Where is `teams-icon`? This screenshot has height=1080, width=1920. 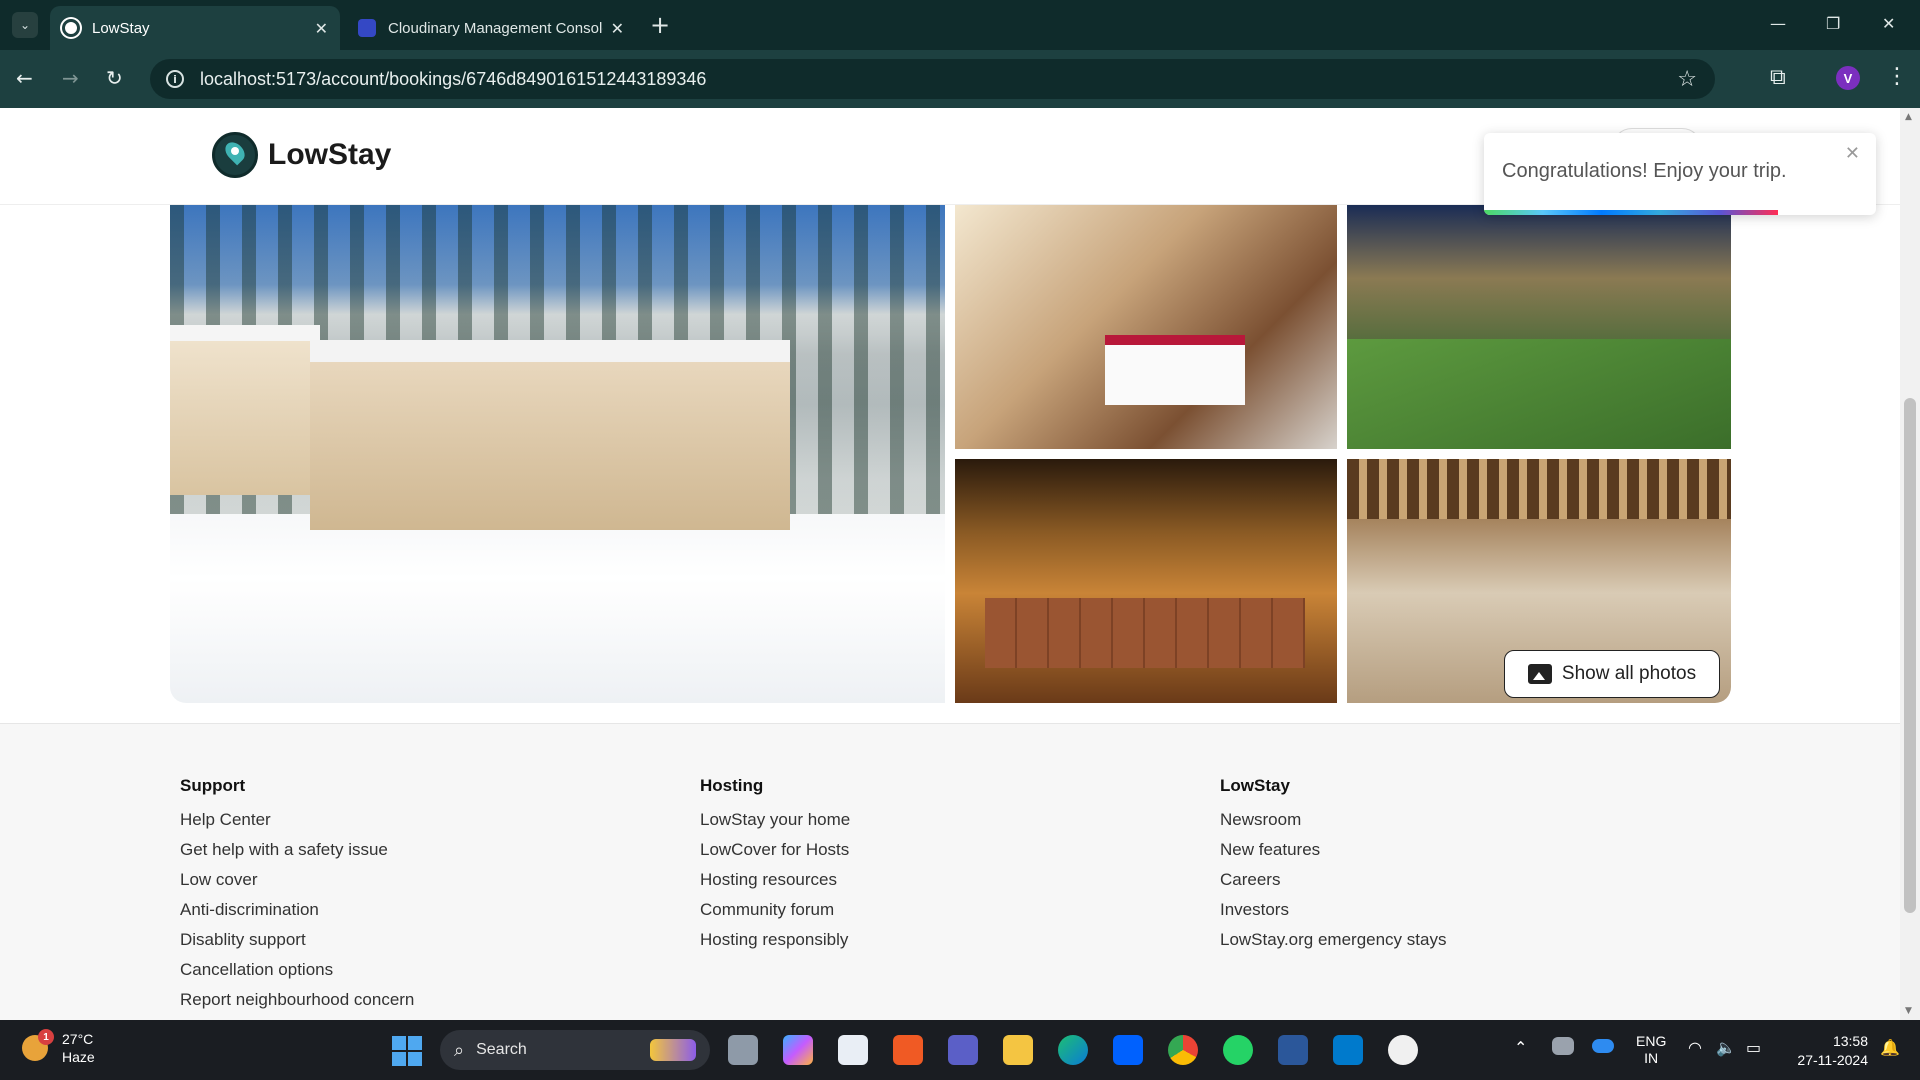
teams-icon is located at coordinates (963, 1050).